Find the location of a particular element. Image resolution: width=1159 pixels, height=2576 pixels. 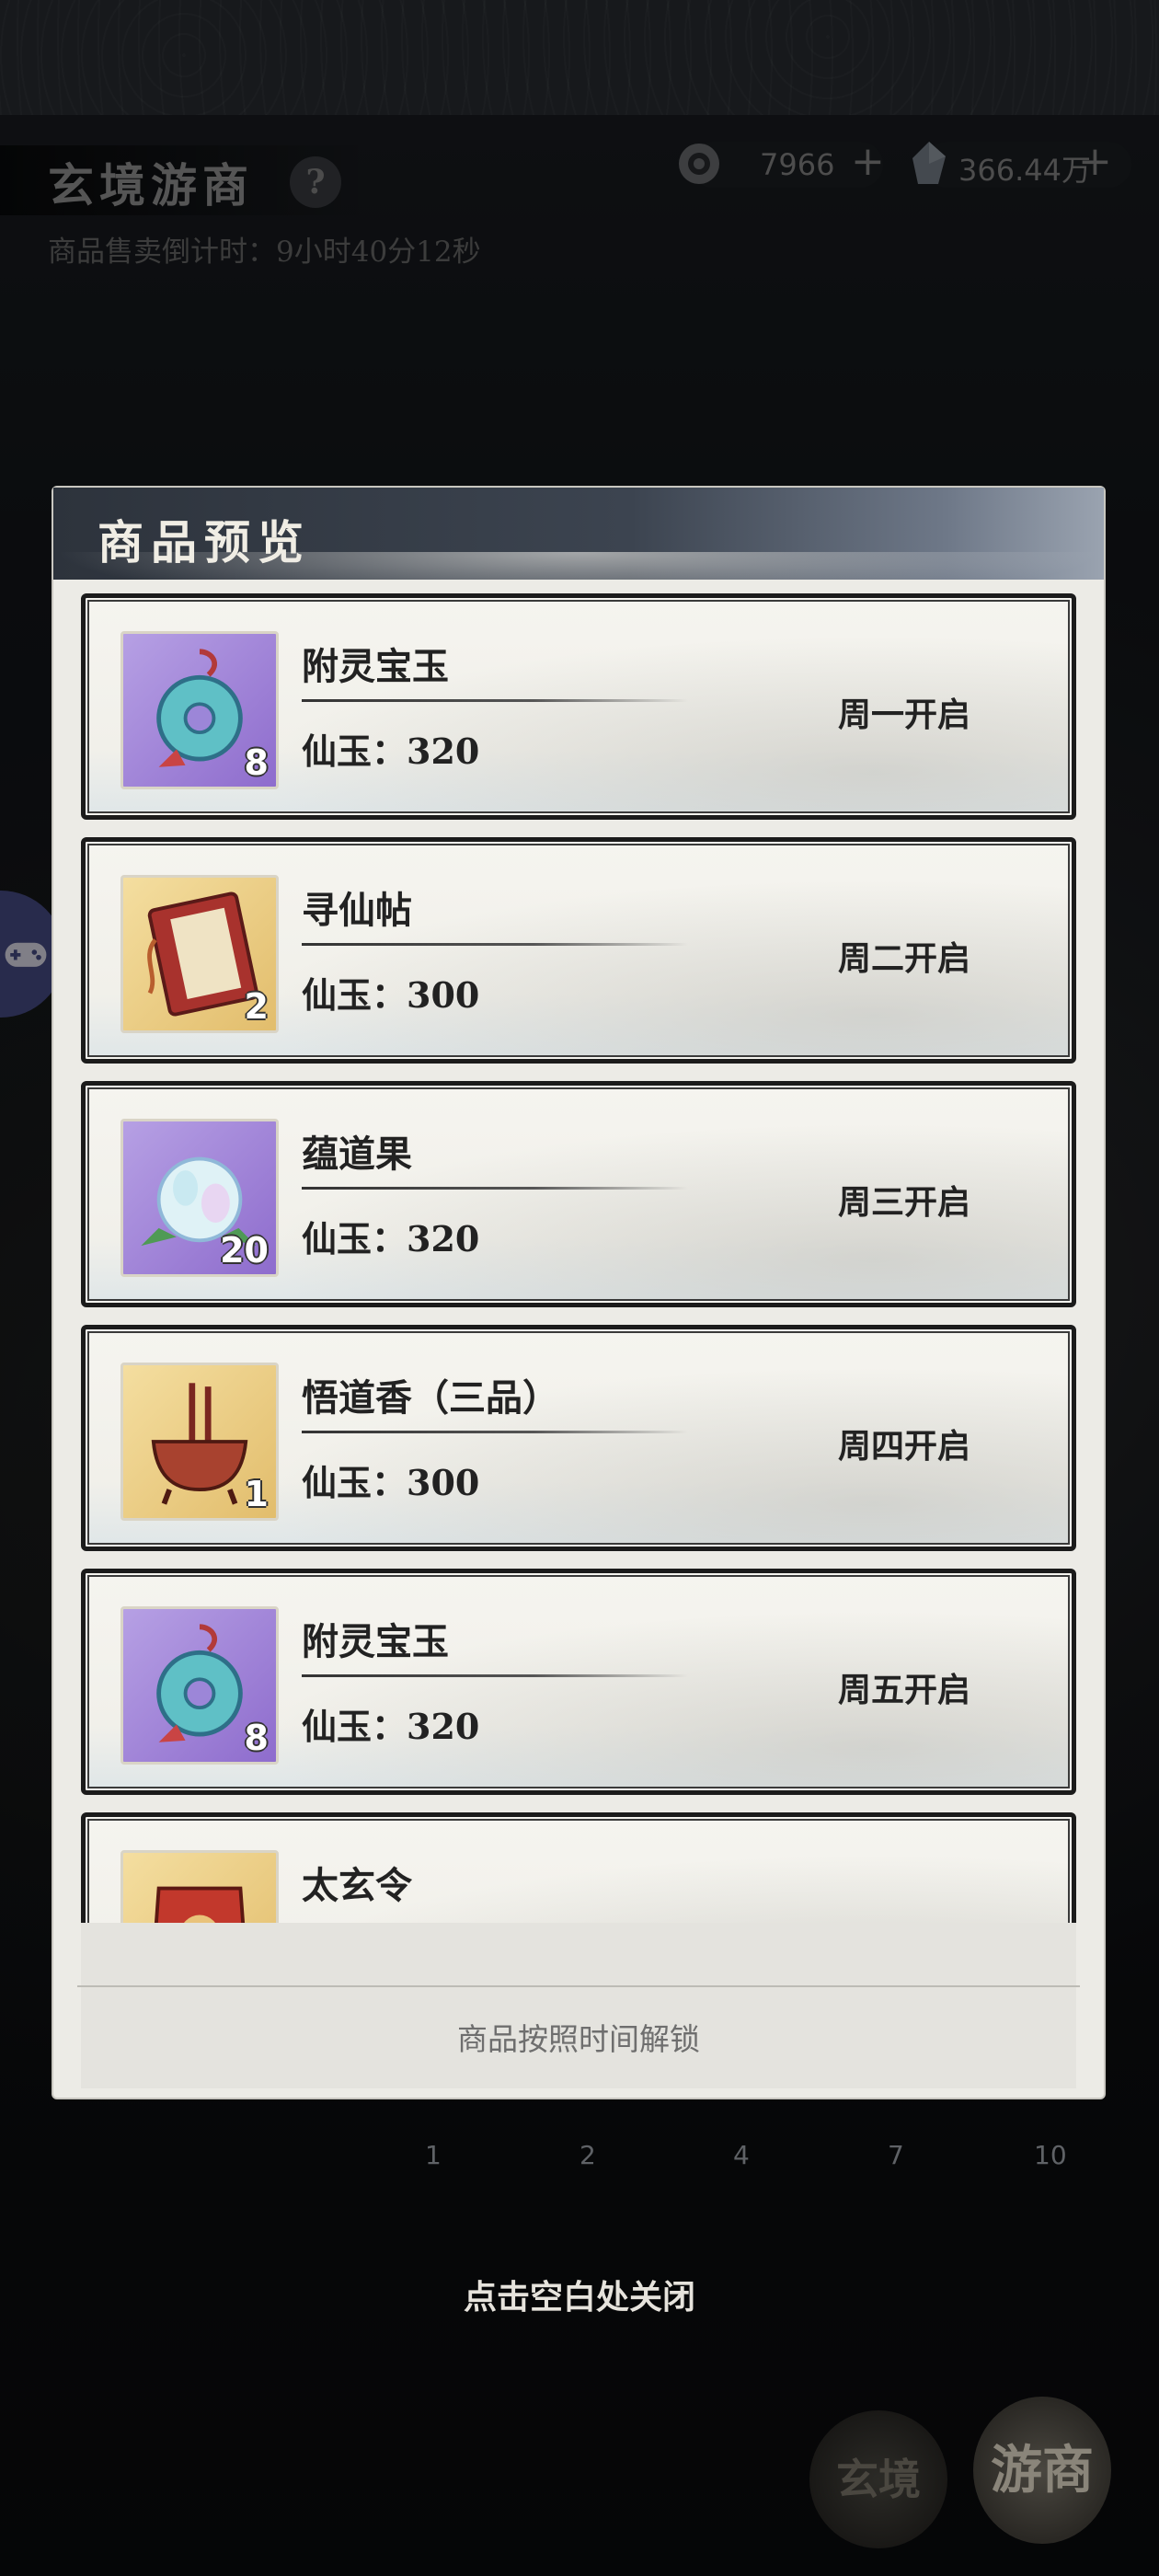

item-unlock-day: 周三开启 is located at coordinates (903, 1202).